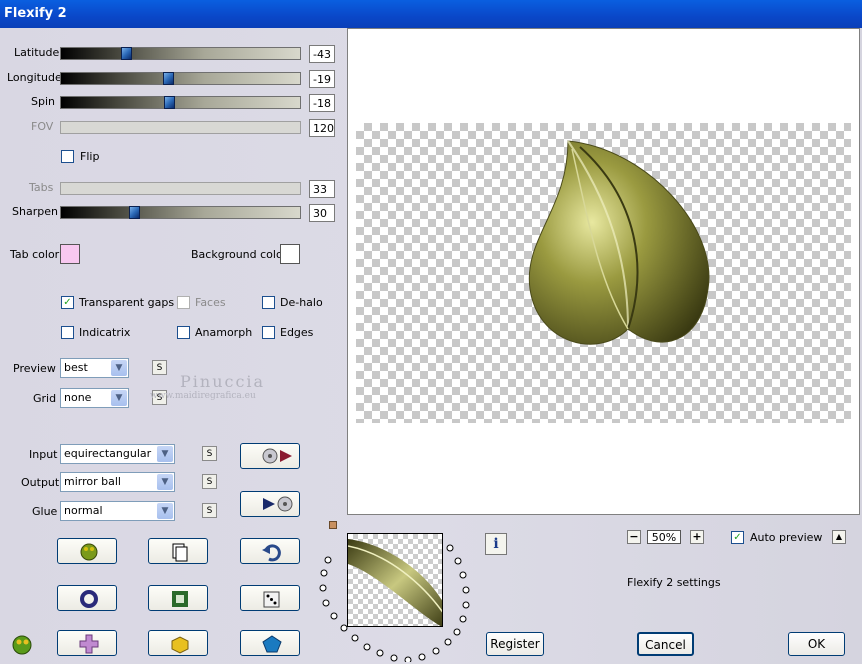 Image resolution: width=862 pixels, height=664 pixels. What do you see at coordinates (209, 510) in the screenshot?
I see `glue-save-button: S` at bounding box center [209, 510].